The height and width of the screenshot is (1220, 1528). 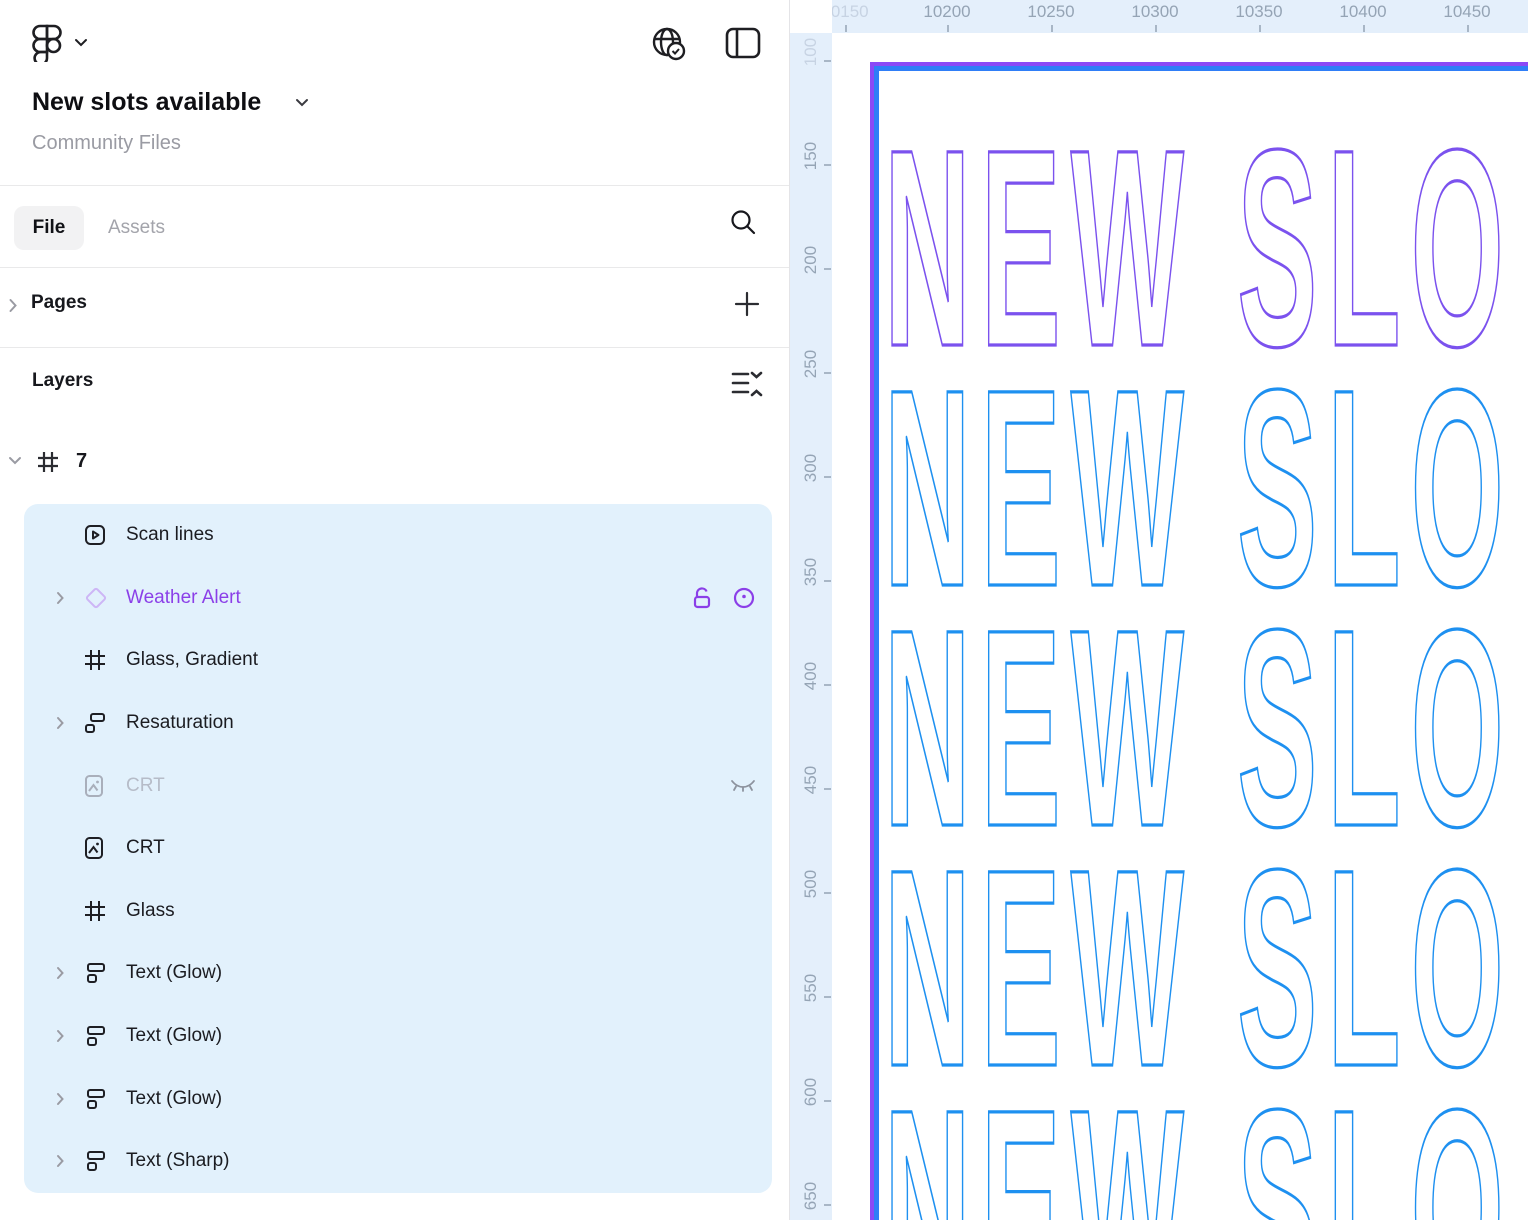 I want to click on ruler-label: 450, so click(x=810, y=780).